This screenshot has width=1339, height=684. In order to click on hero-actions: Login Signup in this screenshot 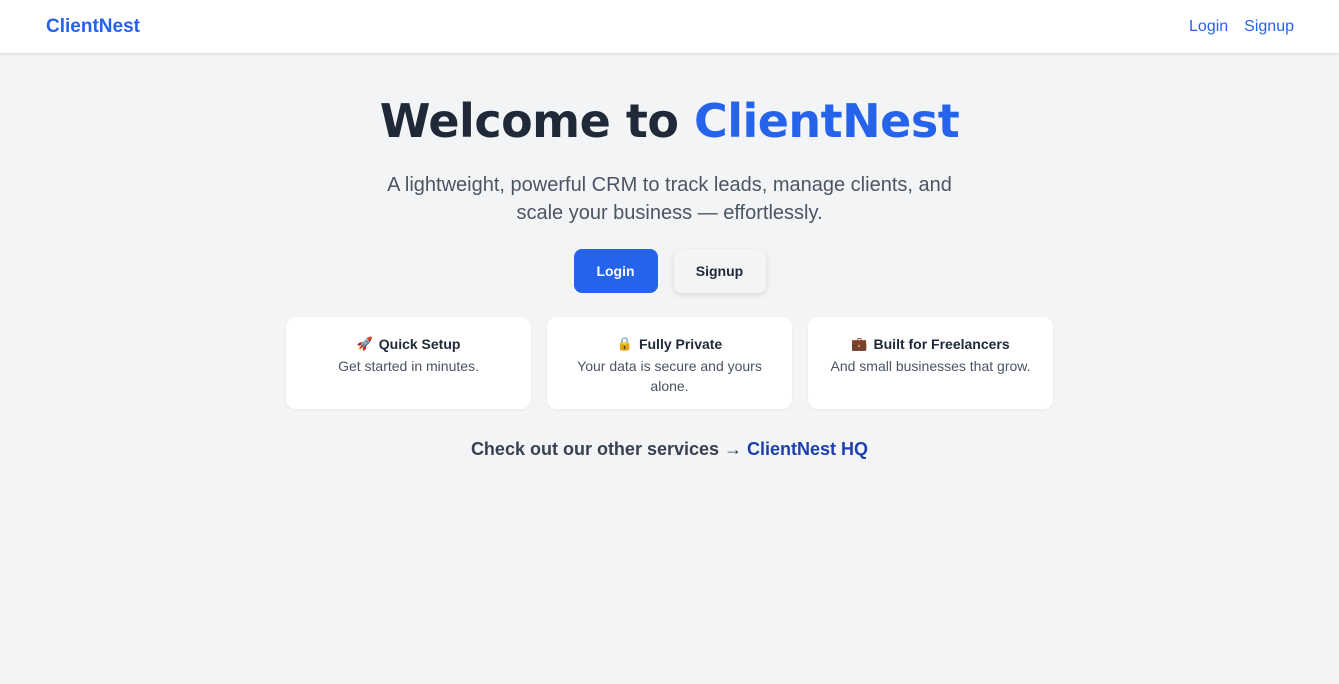, I will do `click(669, 271)`.